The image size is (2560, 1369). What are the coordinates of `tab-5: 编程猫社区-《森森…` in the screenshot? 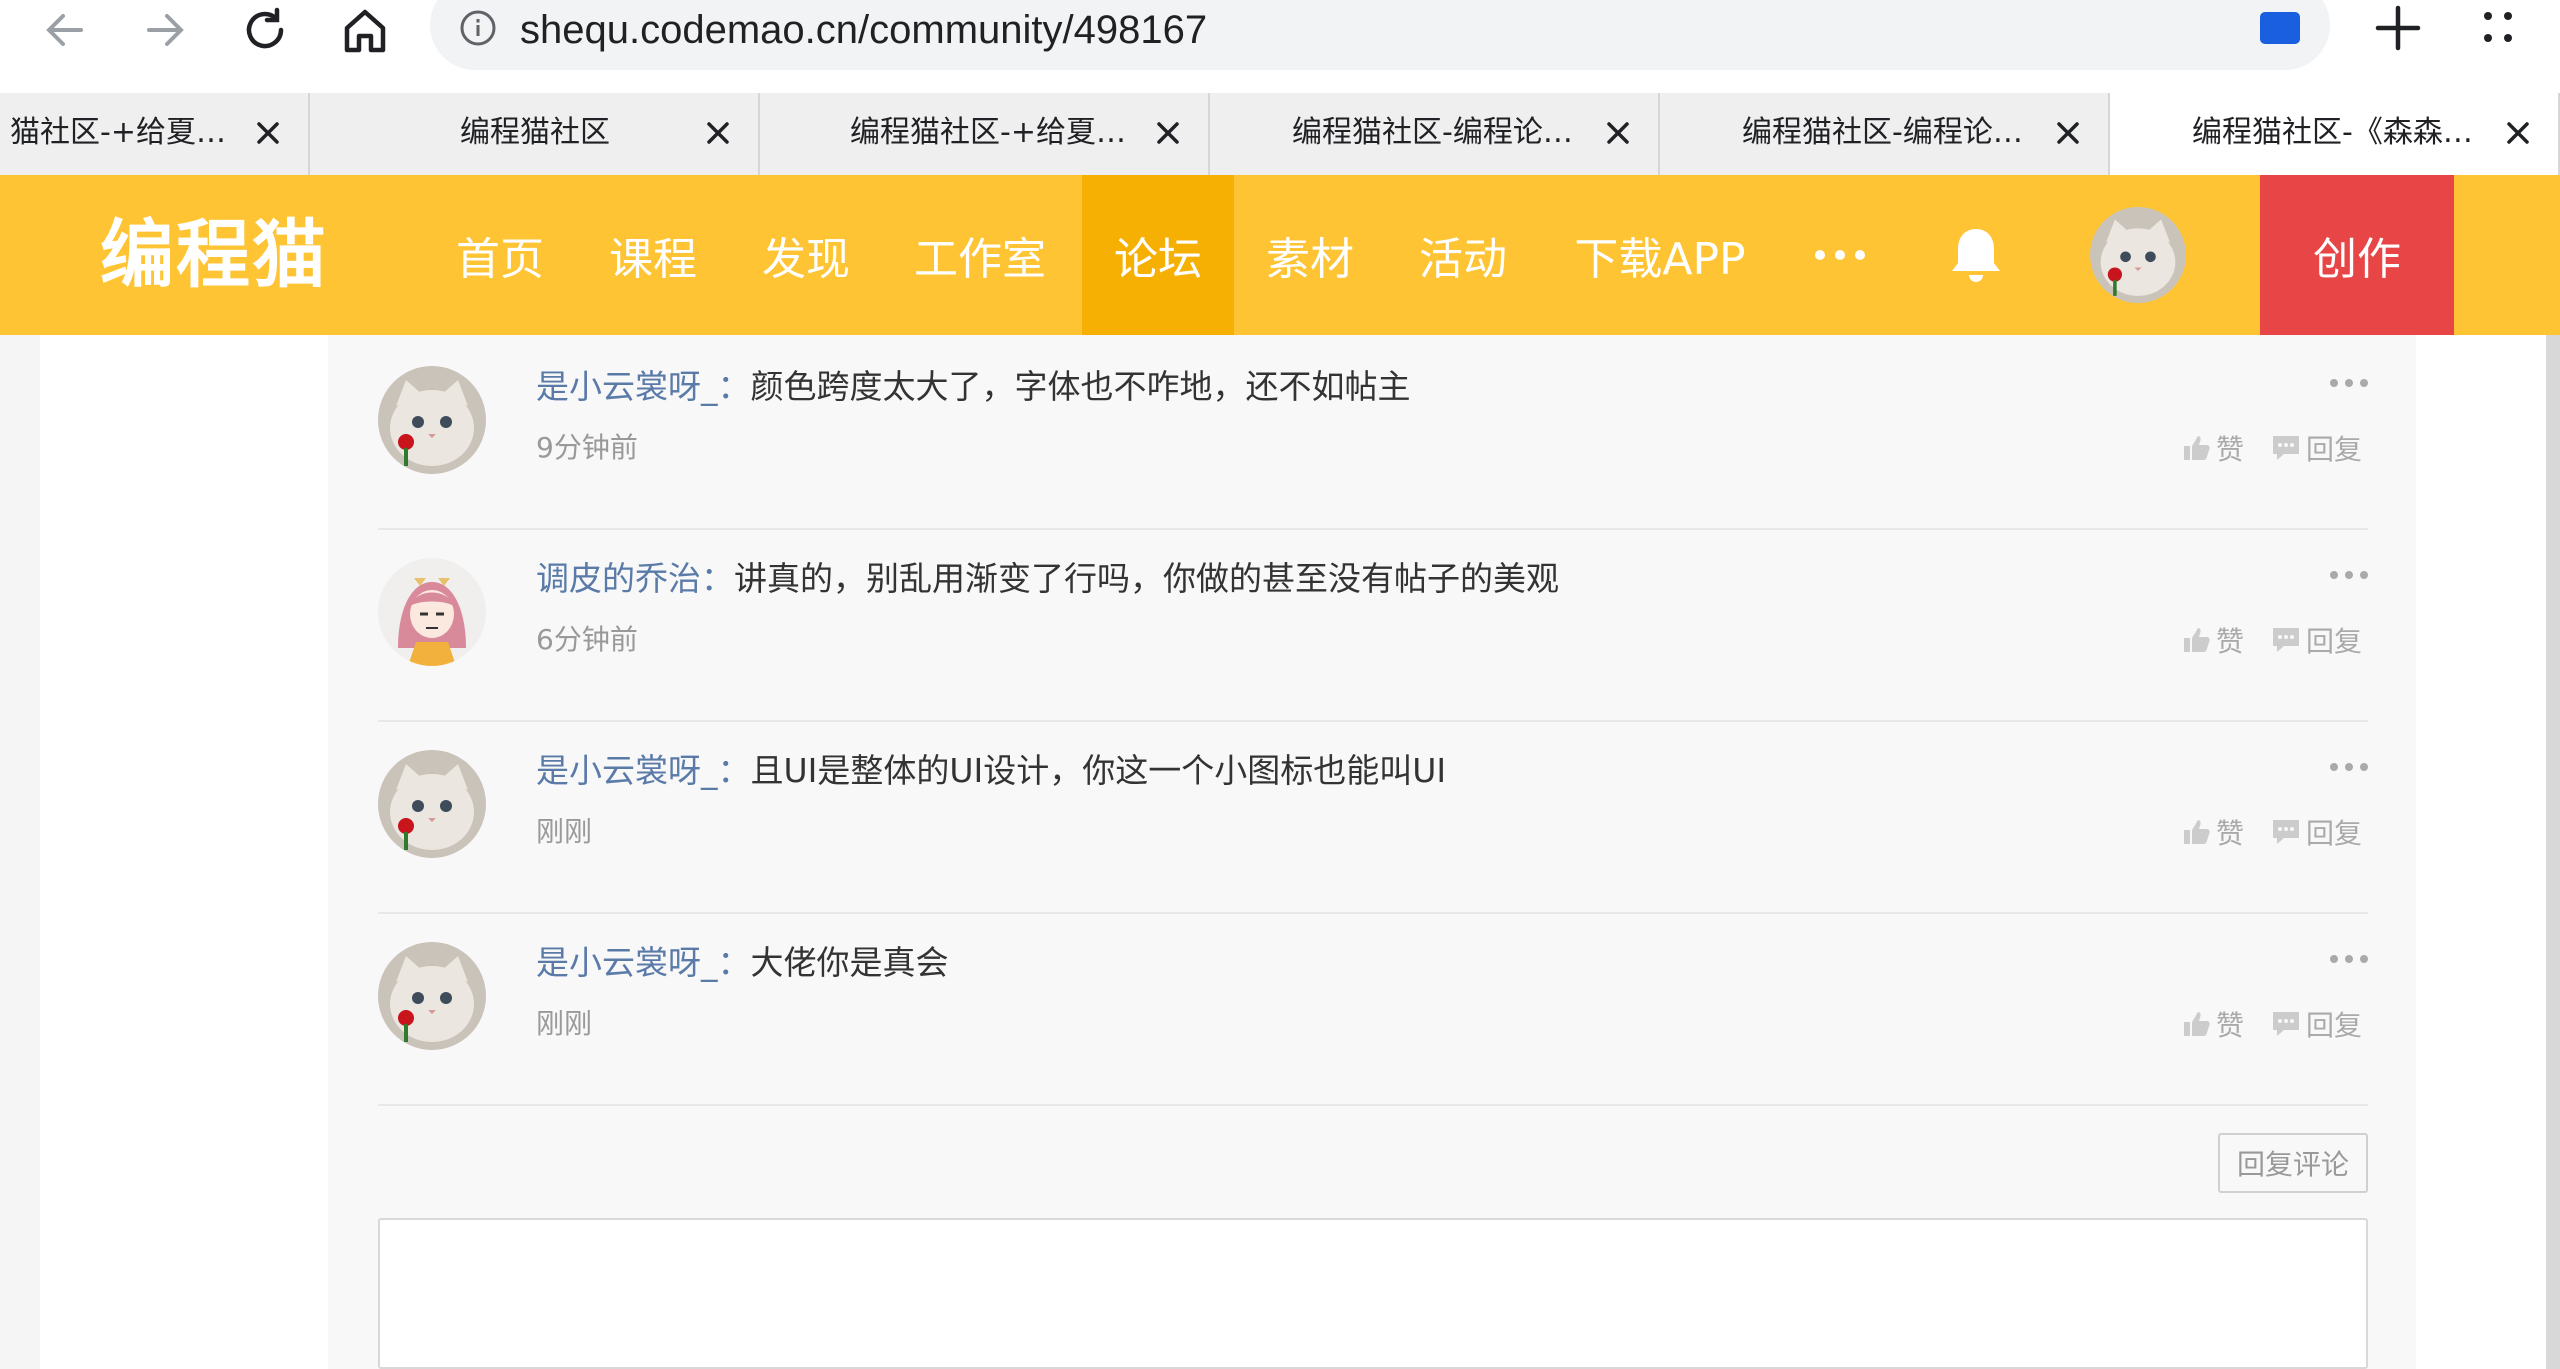 It's located at (2335, 134).